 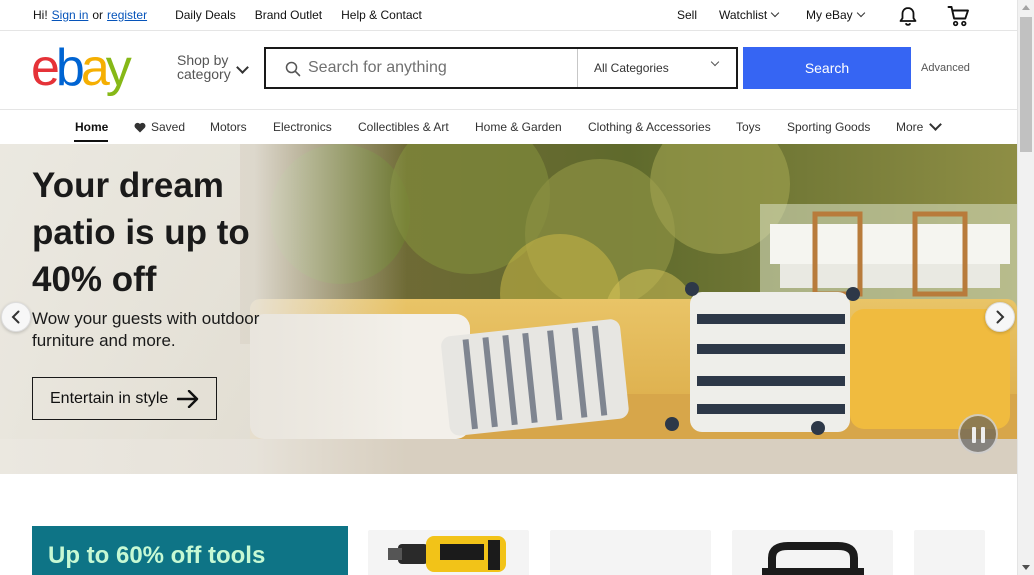 What do you see at coordinates (1026, 567) in the screenshot?
I see `scroll-down-arrow-icon` at bounding box center [1026, 567].